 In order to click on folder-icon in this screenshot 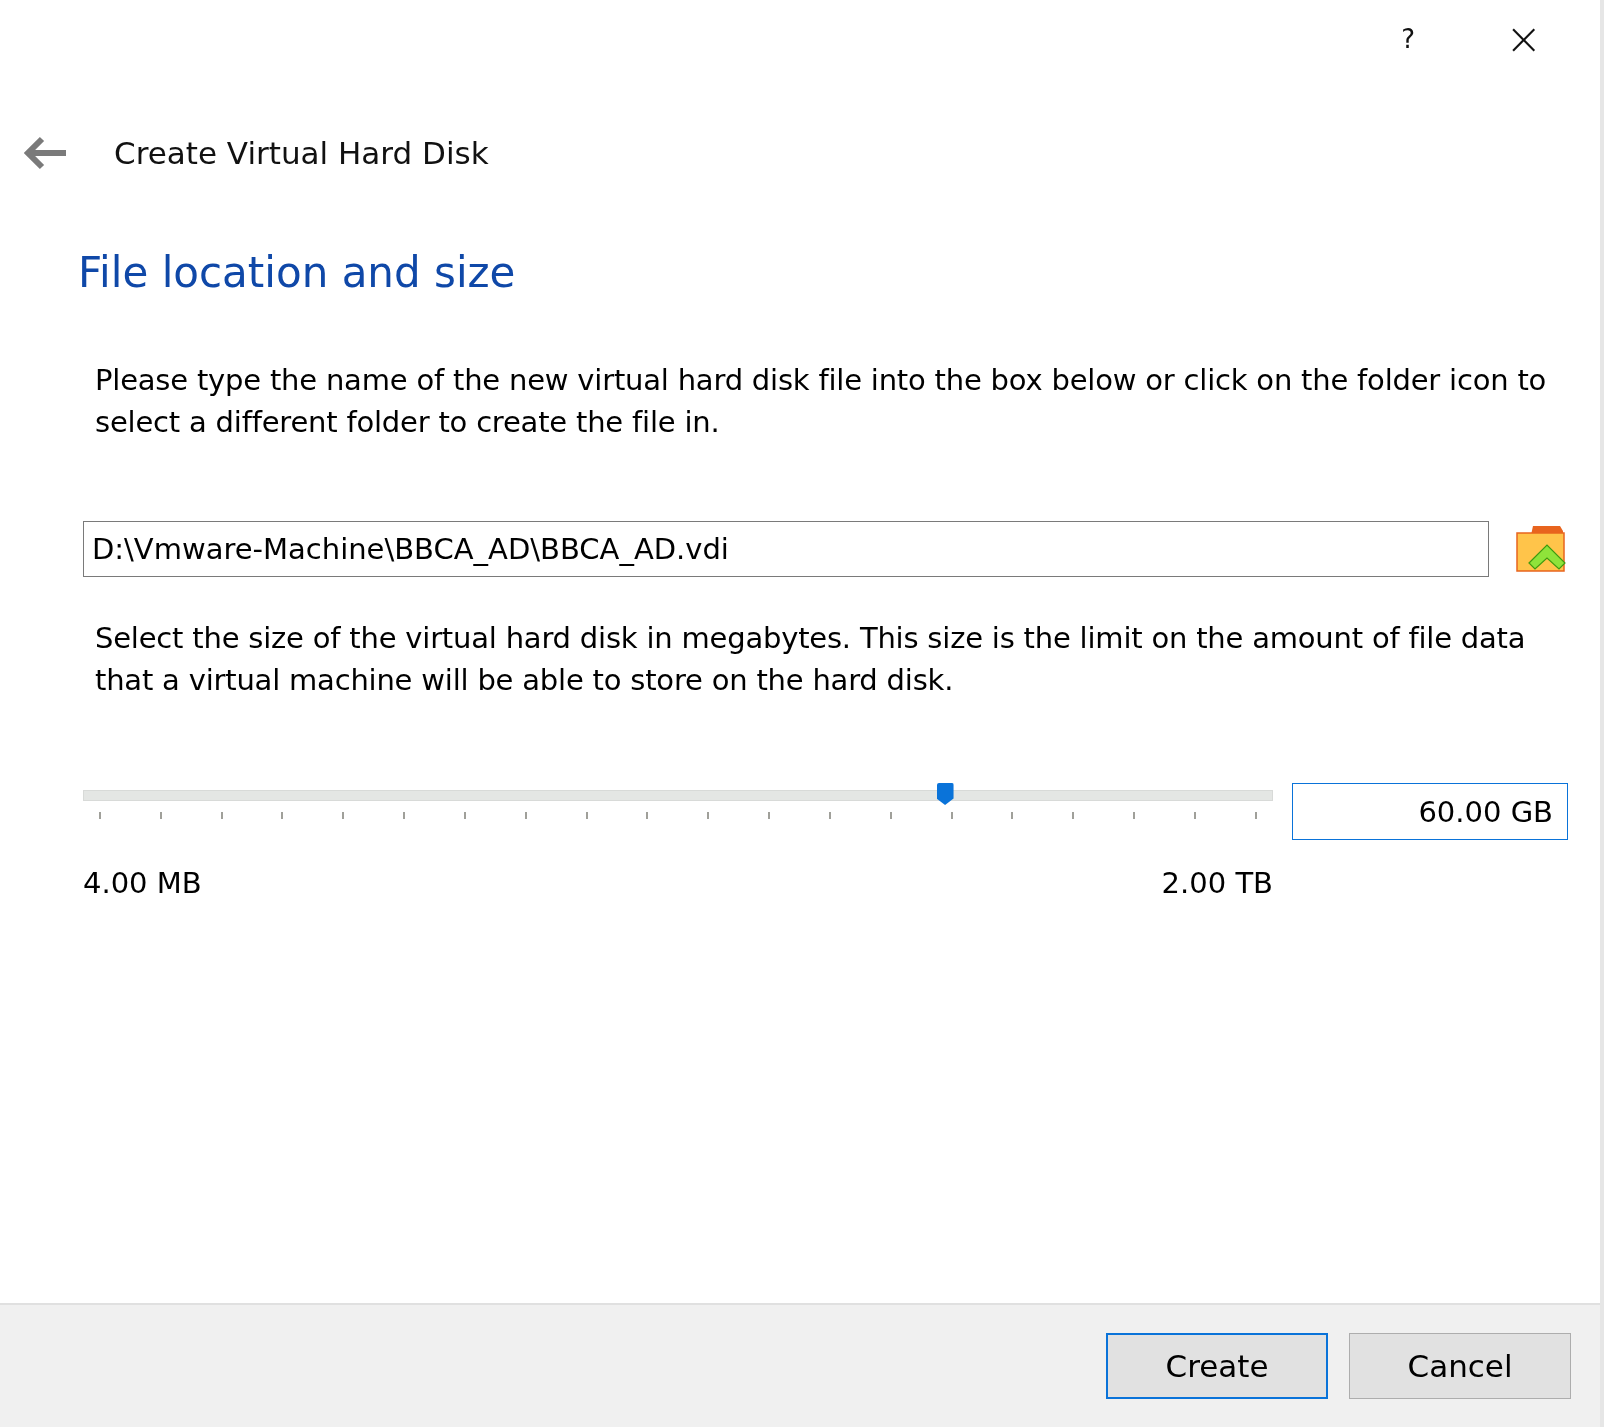, I will do `click(1541, 549)`.